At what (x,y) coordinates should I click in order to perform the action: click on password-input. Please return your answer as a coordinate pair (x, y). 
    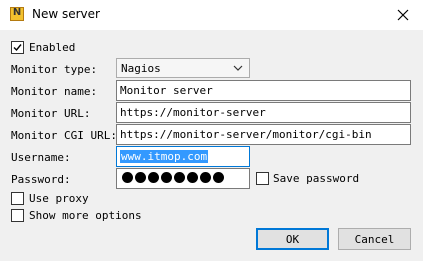
    Looking at the image, I should click on (183, 178).